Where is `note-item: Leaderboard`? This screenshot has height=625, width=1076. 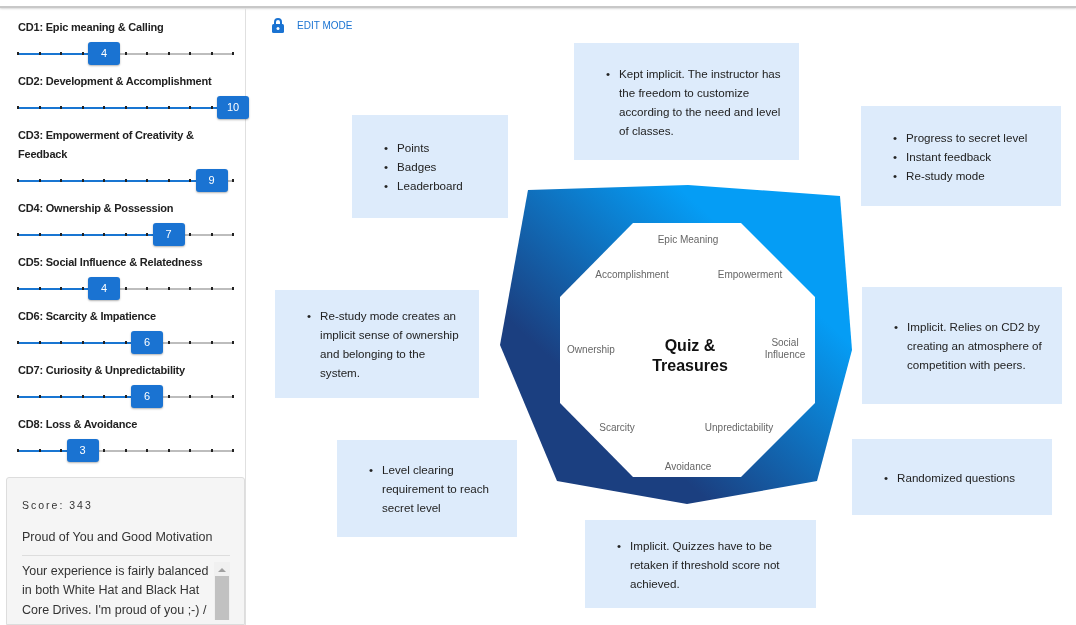 note-item: Leaderboard is located at coordinates (430, 186).